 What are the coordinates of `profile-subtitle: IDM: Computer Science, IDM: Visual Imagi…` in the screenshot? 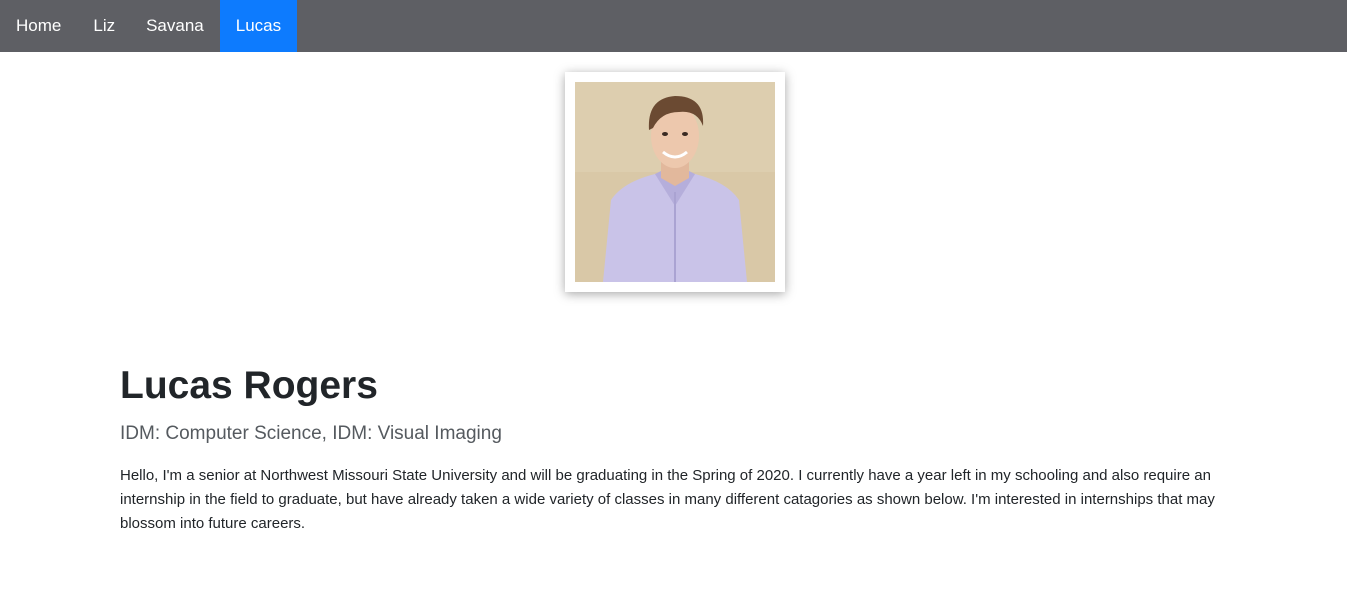 It's located at (311, 433).